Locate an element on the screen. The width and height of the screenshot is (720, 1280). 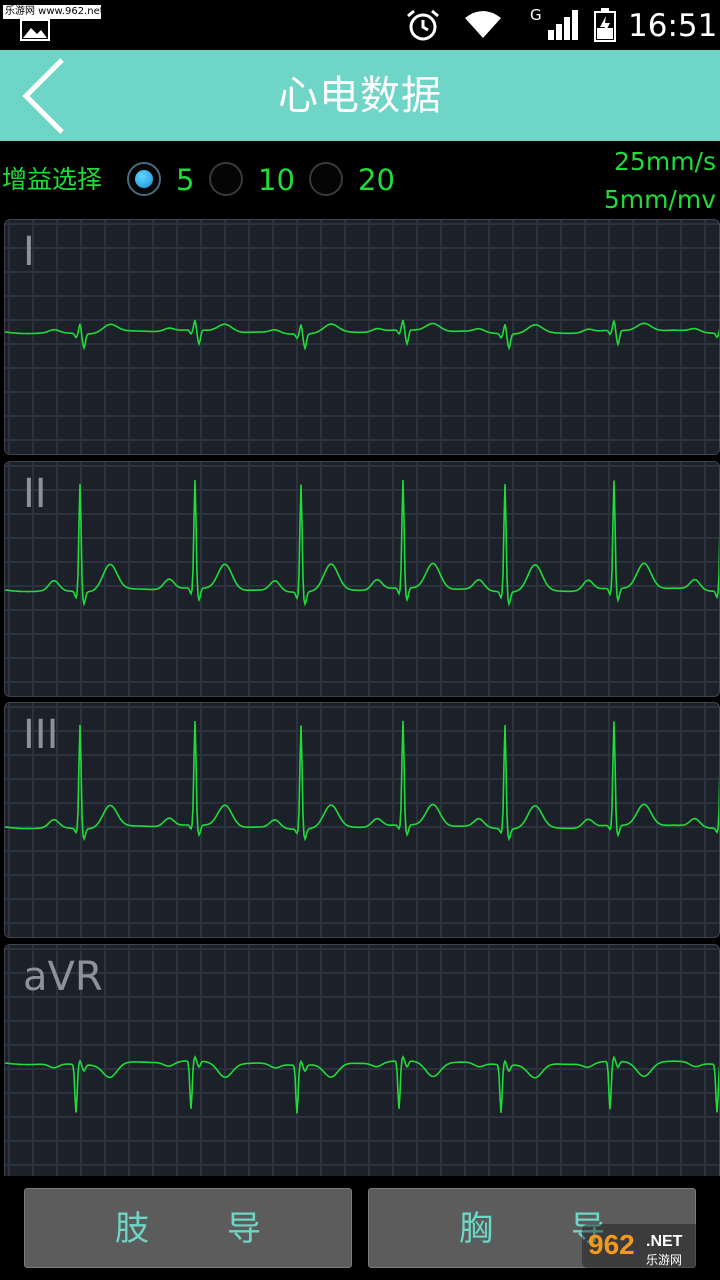
gain-option-20-label: 20 is located at coordinates (376, 180).